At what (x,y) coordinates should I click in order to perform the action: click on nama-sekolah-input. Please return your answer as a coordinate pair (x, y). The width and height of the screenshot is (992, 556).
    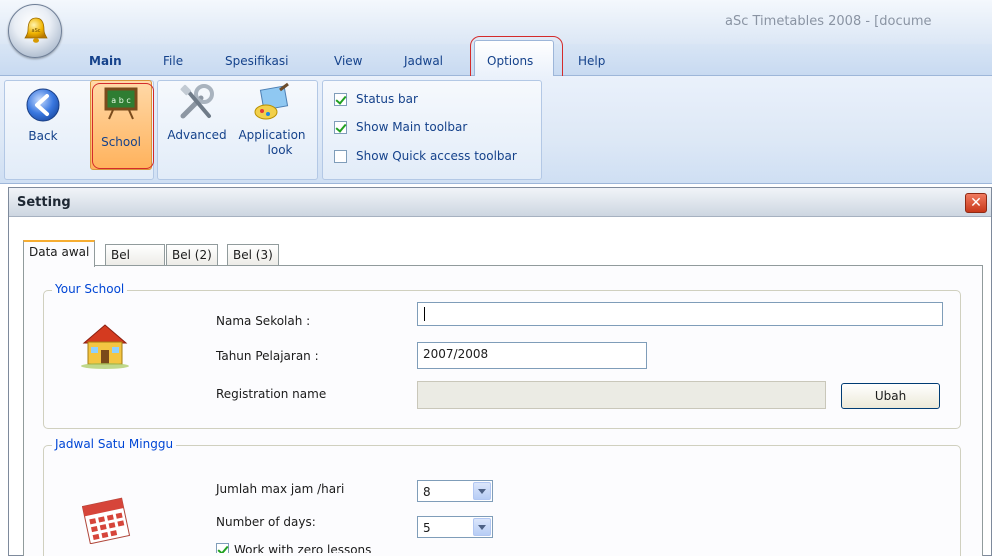
    Looking at the image, I should click on (680, 314).